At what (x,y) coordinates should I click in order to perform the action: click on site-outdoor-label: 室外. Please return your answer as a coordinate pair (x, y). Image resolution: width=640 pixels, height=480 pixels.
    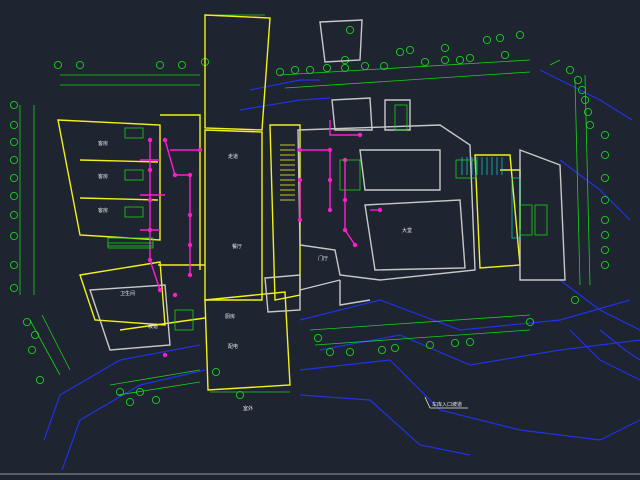
    Looking at the image, I should click on (248, 408).